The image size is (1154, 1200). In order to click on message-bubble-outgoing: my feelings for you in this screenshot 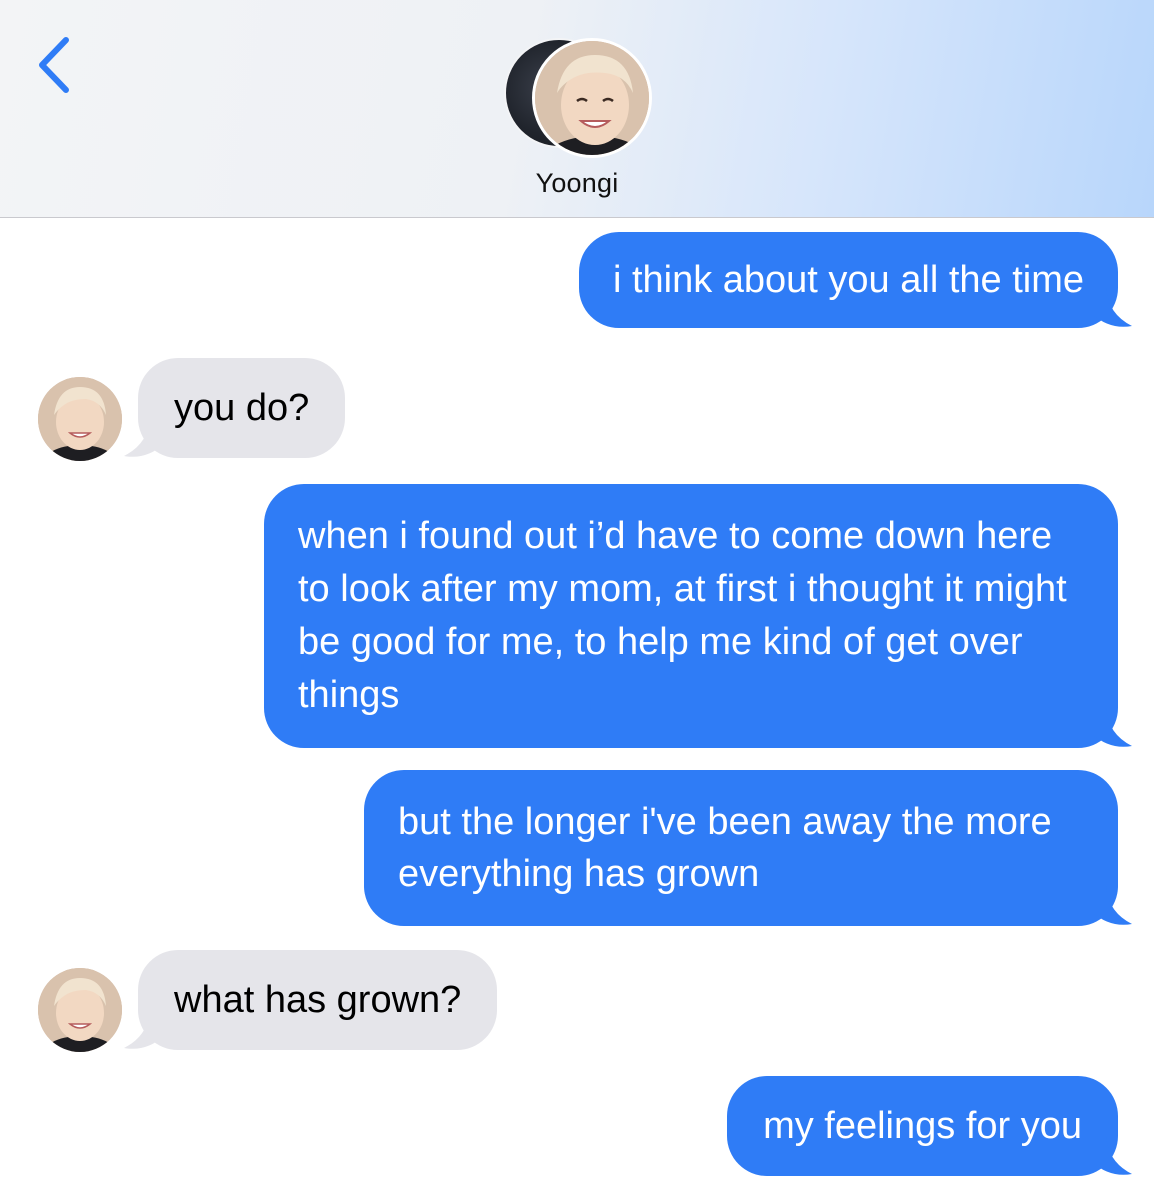, I will do `click(929, 1126)`.